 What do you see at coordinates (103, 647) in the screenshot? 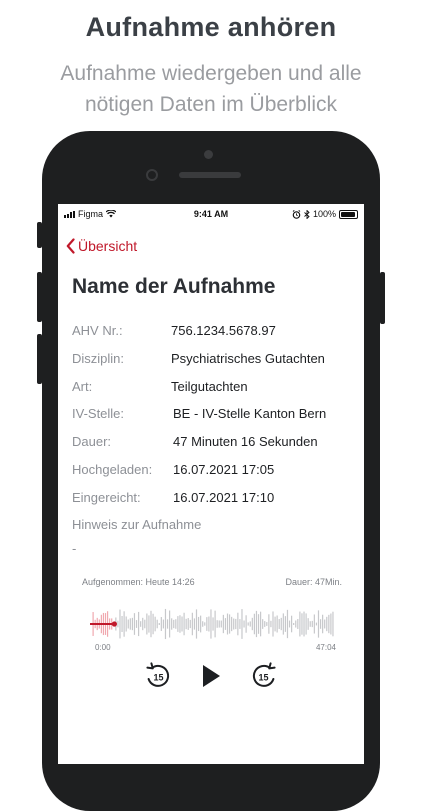
I see `time-elapsed: 0:00` at bounding box center [103, 647].